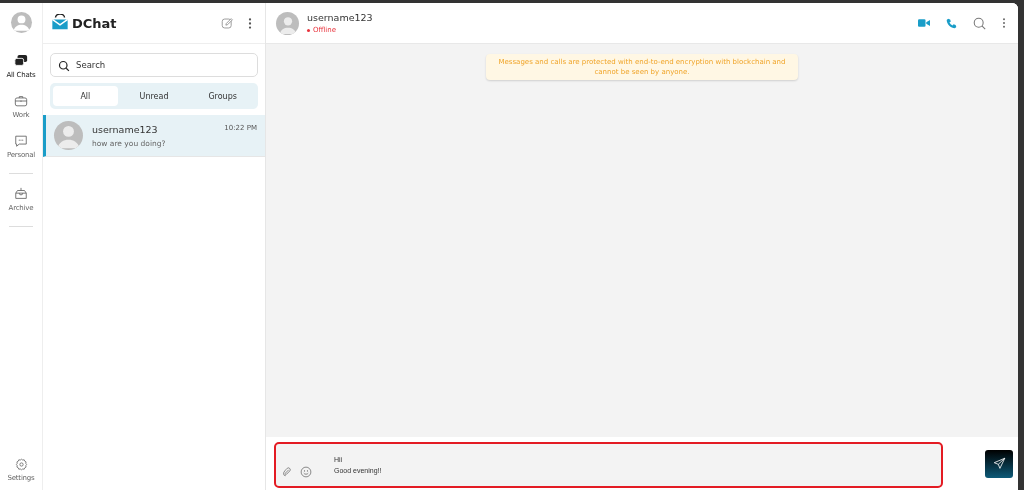  I want to click on send-button, so click(999, 463).